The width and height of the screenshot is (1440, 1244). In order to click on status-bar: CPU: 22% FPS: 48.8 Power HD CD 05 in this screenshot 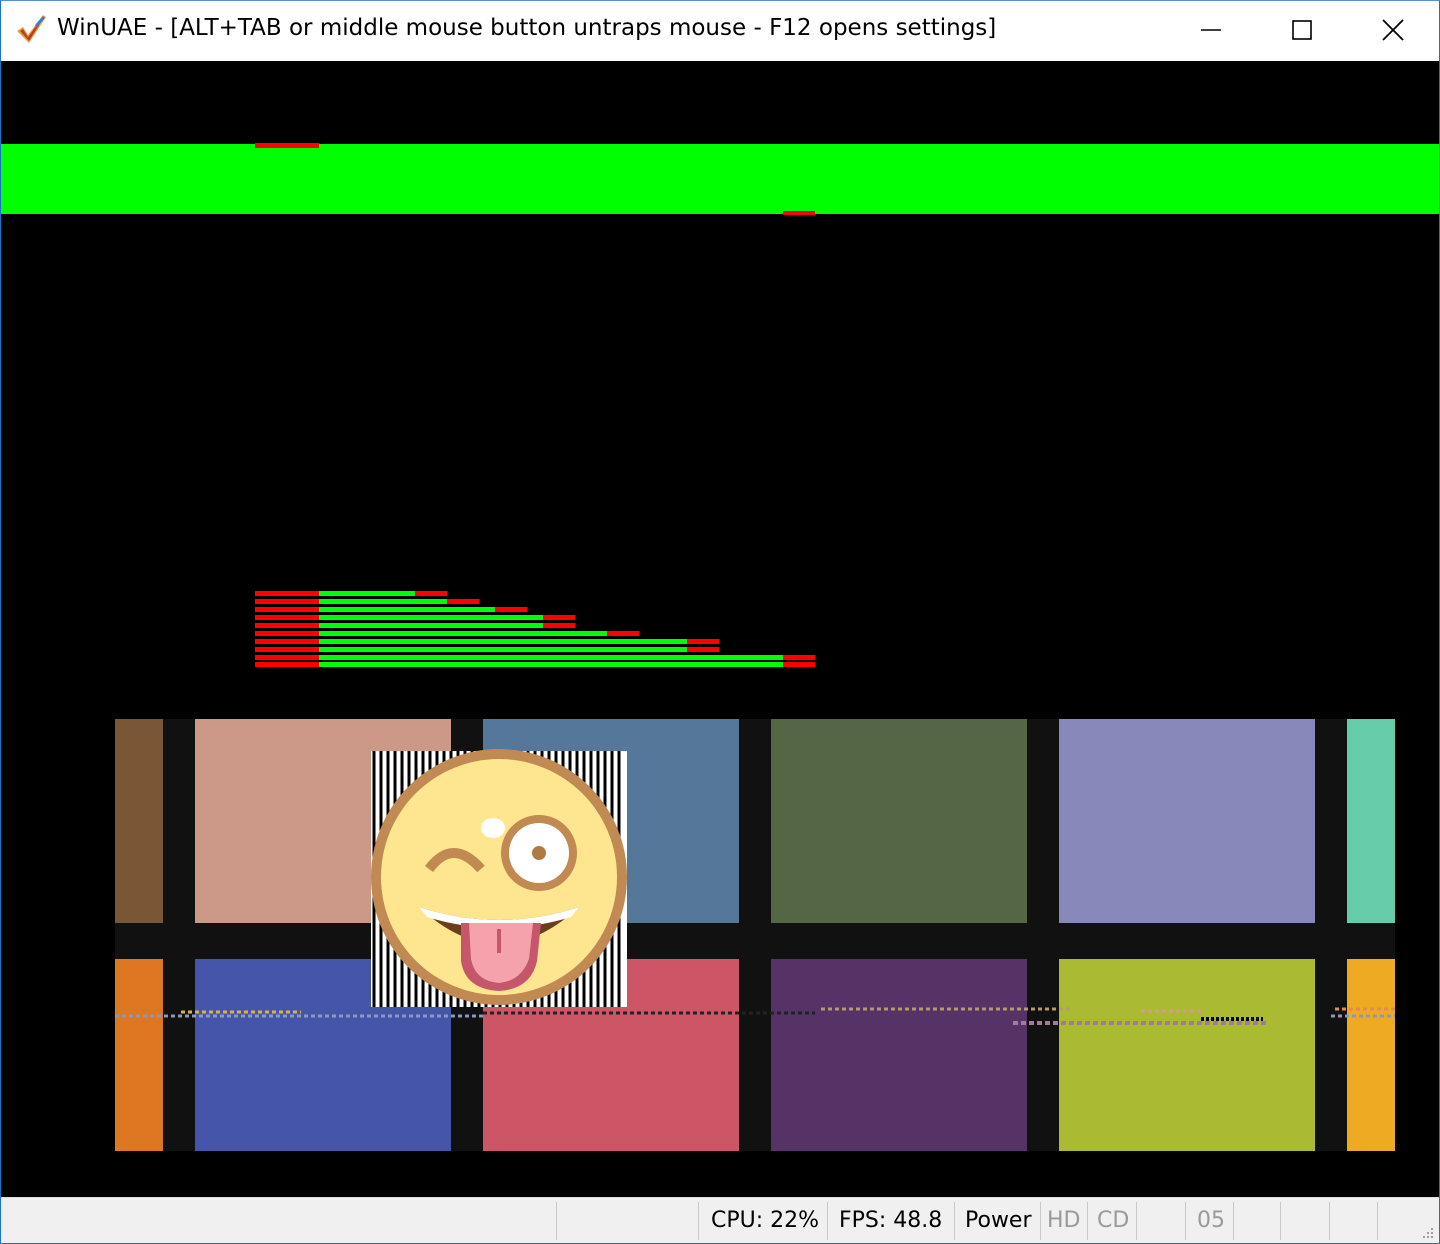, I will do `click(720, 1220)`.